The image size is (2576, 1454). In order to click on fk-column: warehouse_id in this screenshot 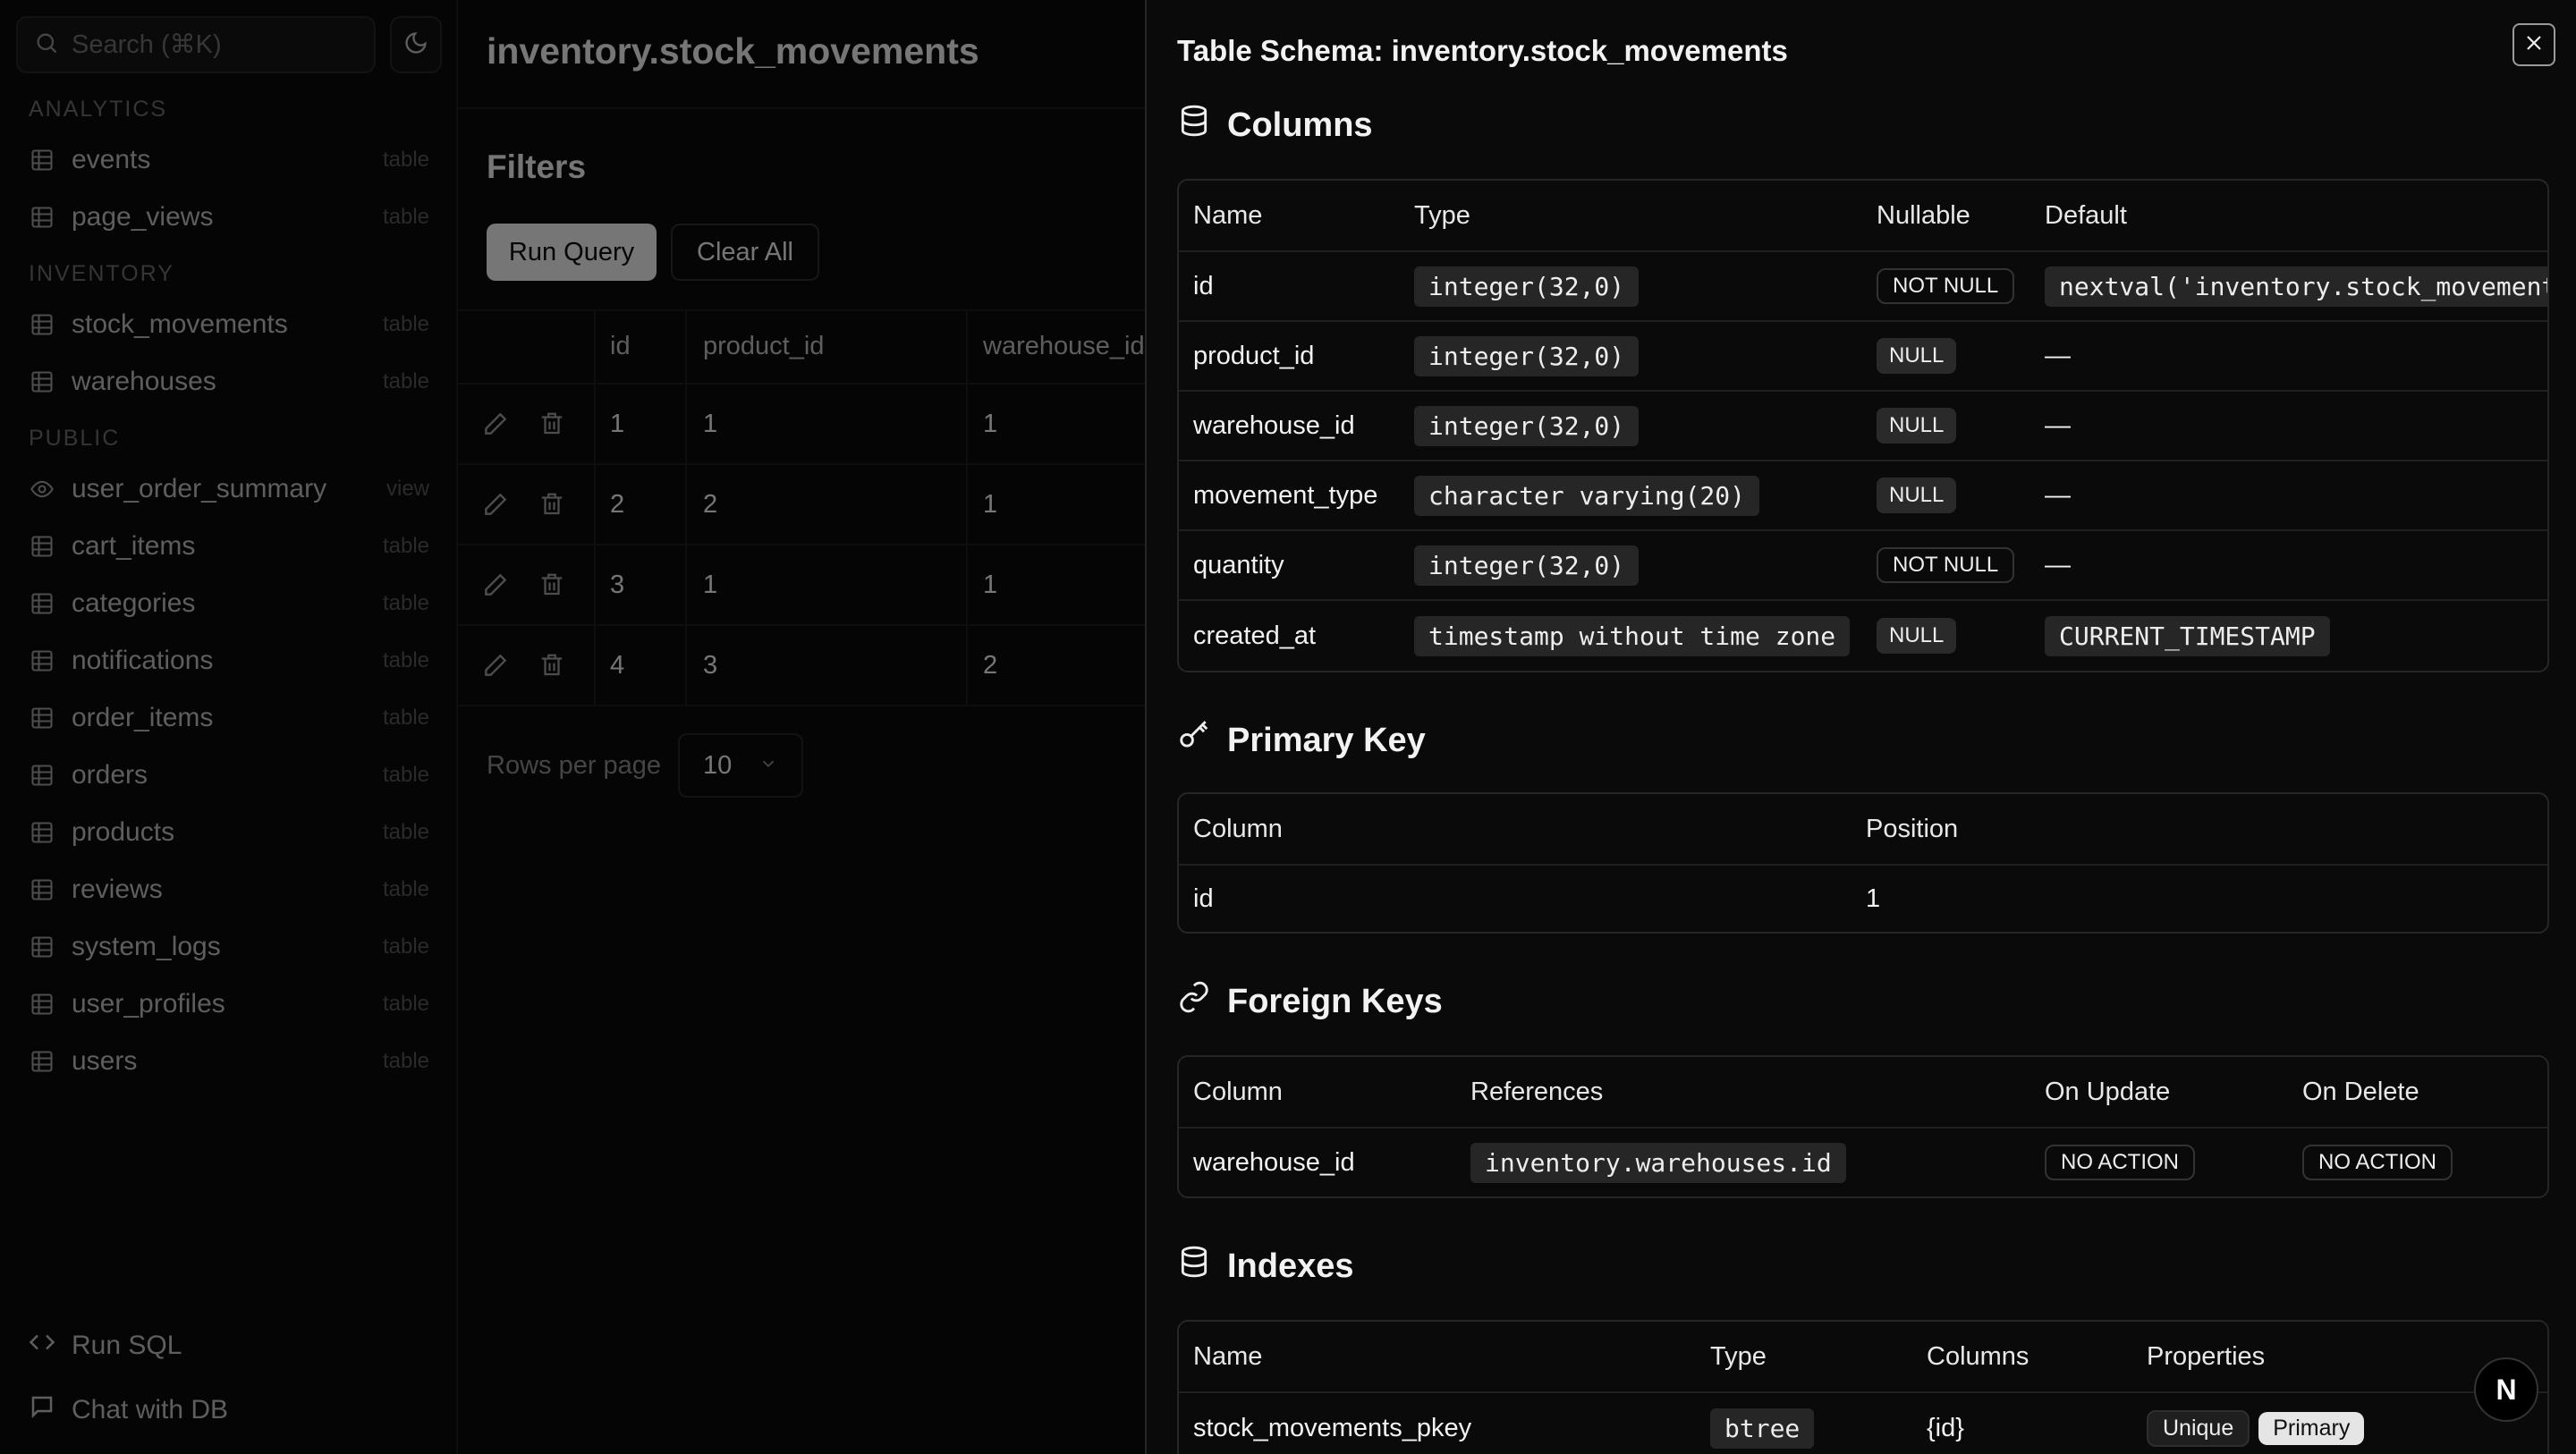, I will do `click(1274, 1162)`.